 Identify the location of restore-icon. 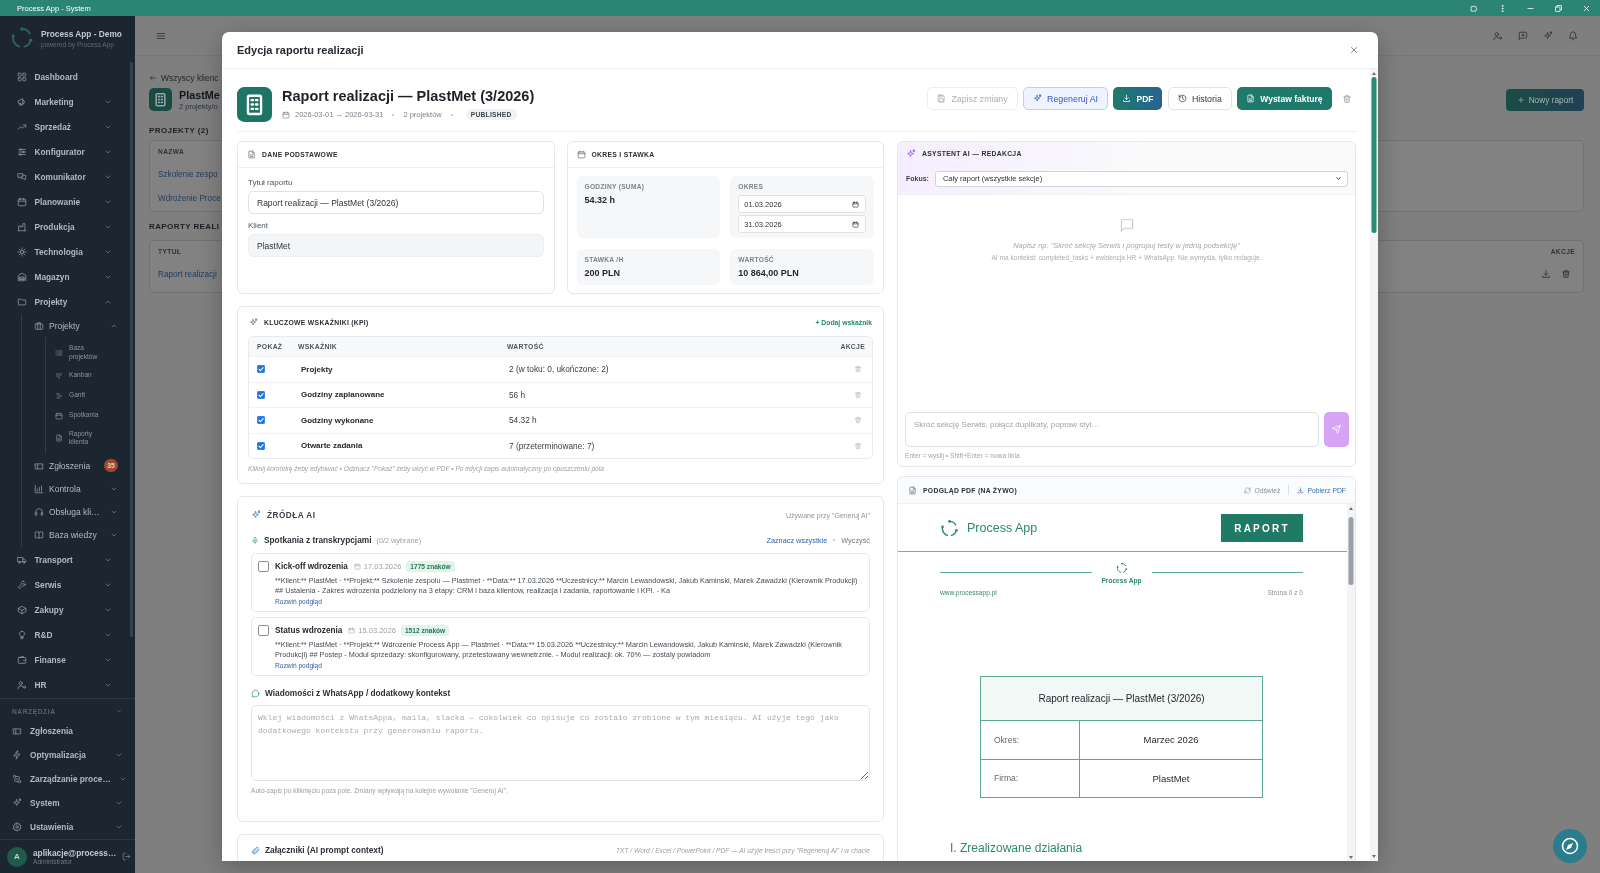
(1558, 8).